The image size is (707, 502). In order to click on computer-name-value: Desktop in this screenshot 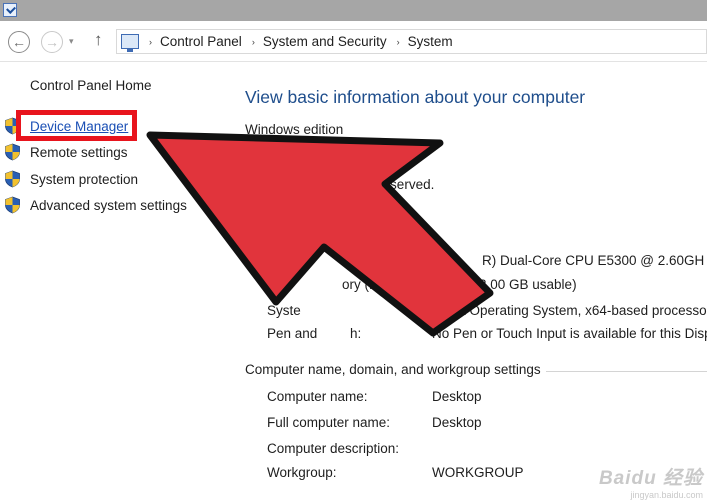, I will do `click(457, 396)`.